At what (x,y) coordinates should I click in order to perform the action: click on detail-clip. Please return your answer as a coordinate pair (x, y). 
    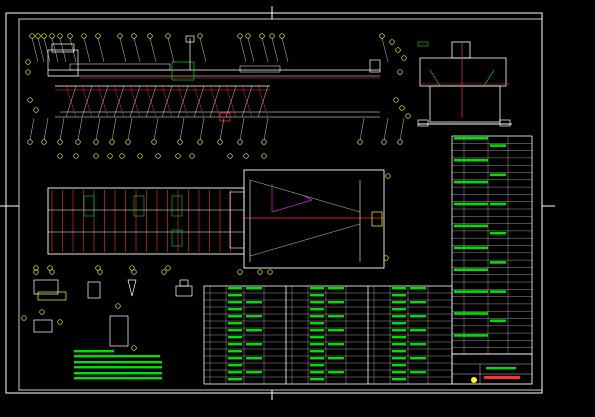
    Looking at the image, I should click on (94, 290).